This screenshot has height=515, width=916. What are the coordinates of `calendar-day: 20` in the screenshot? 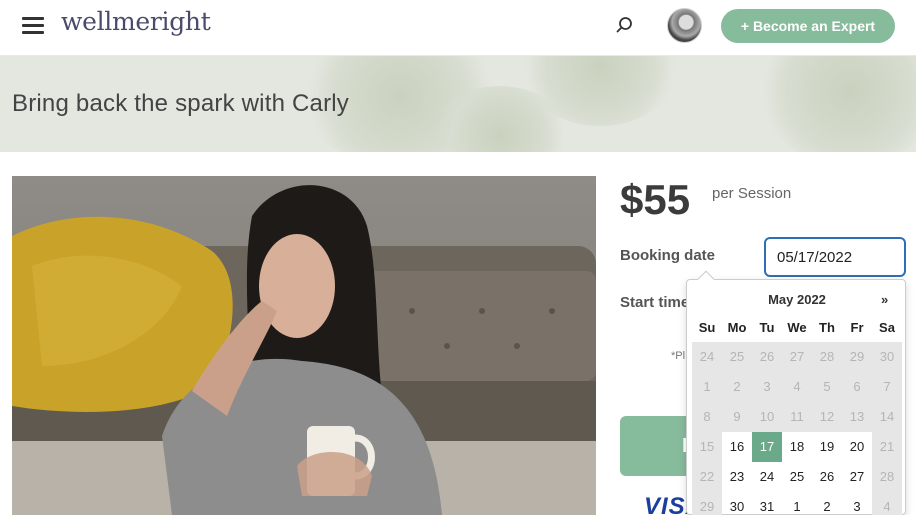 It's located at (857, 447).